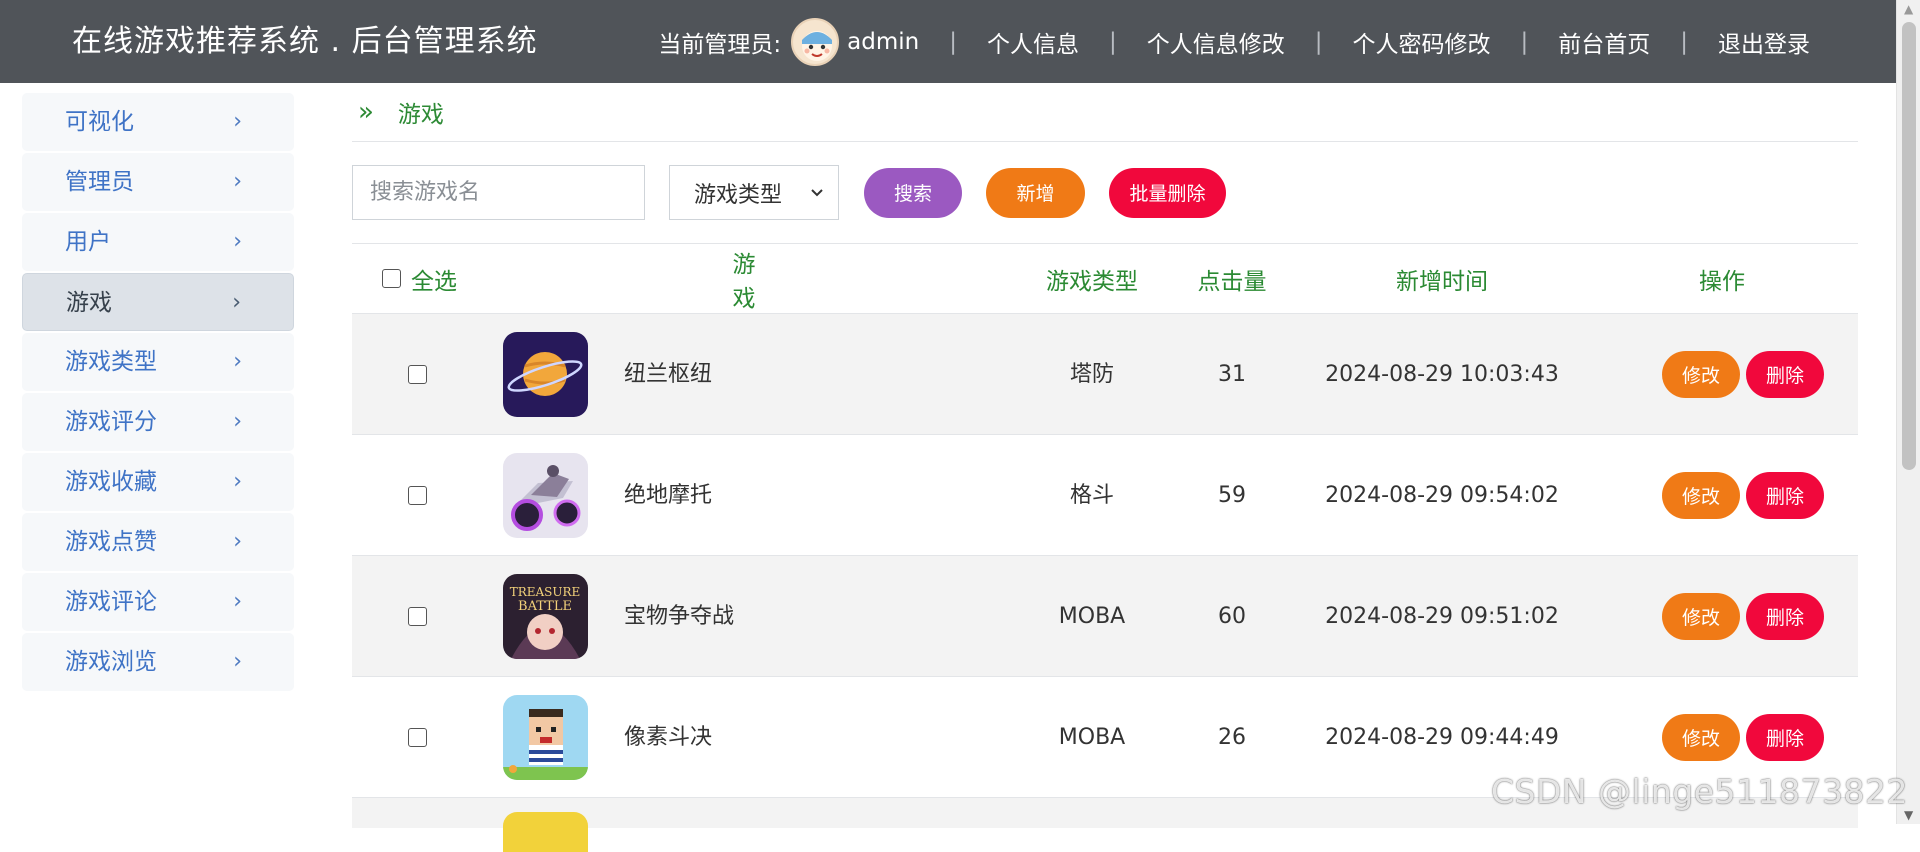 The width and height of the screenshot is (1920, 852). I want to click on chevron-down-icon, so click(817, 192).